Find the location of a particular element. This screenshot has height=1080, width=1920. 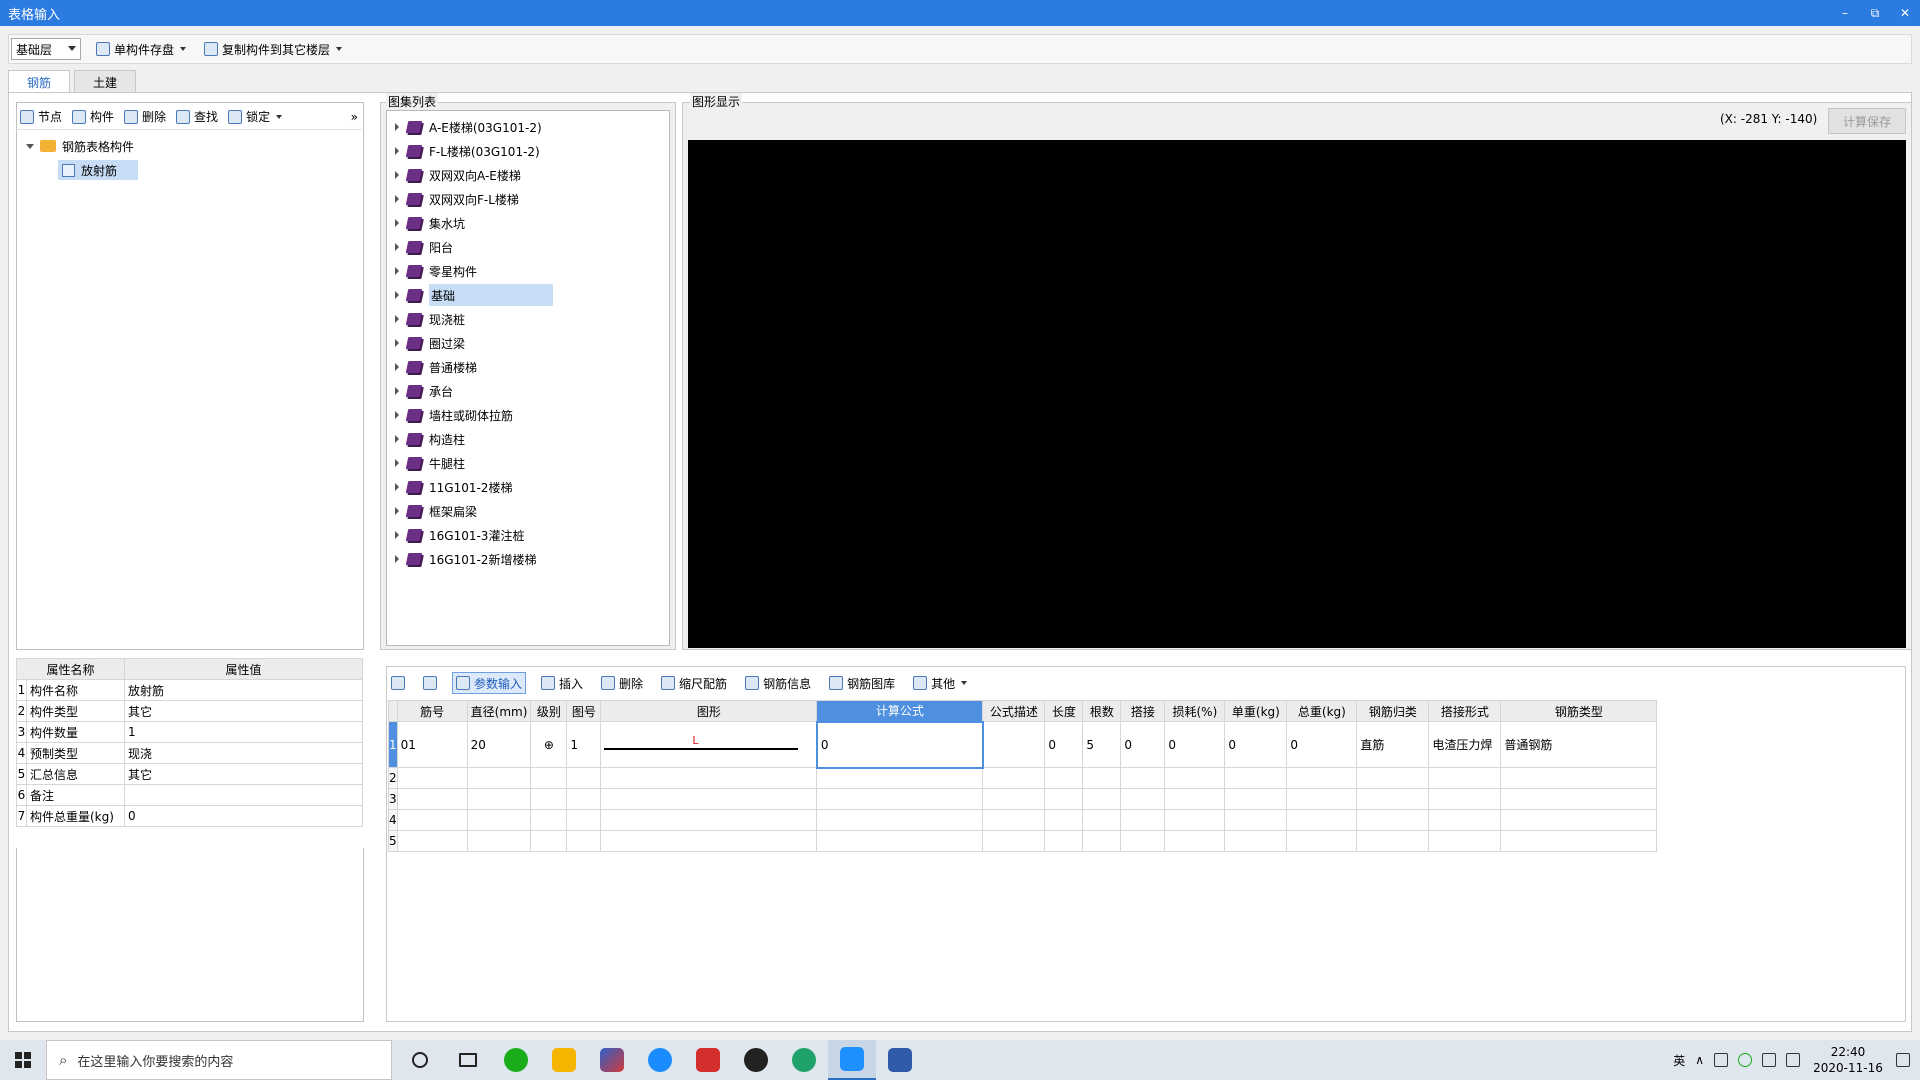

prop-value: 放射筋 is located at coordinates (244, 690).